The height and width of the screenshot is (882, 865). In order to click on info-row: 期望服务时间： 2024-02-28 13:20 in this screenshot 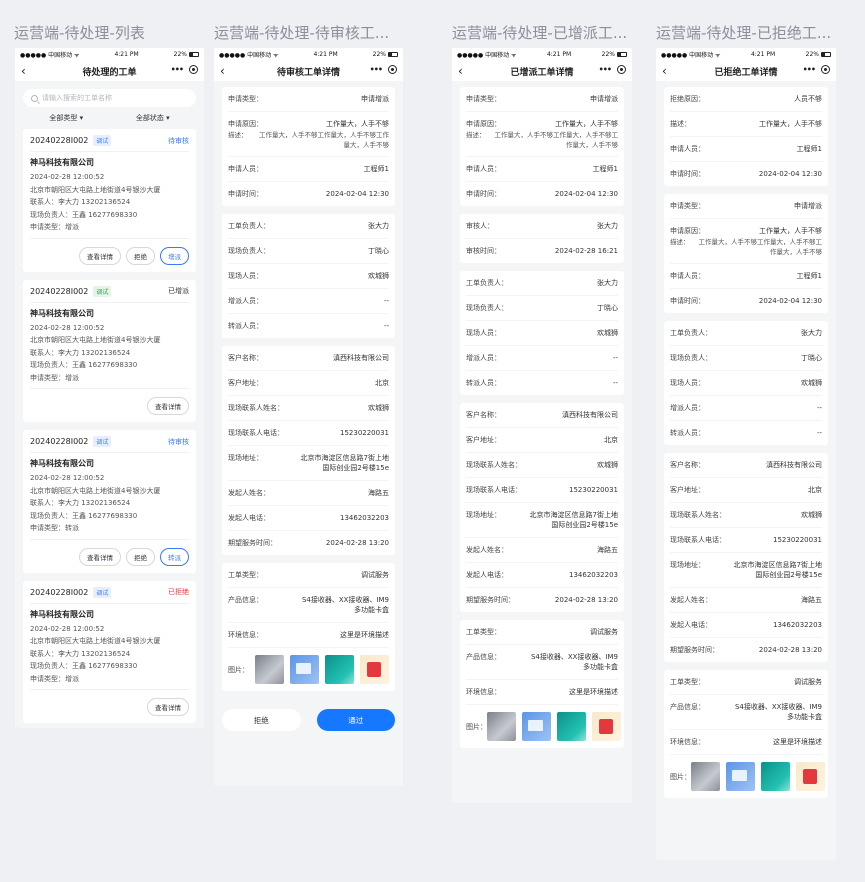, I will do `click(308, 543)`.